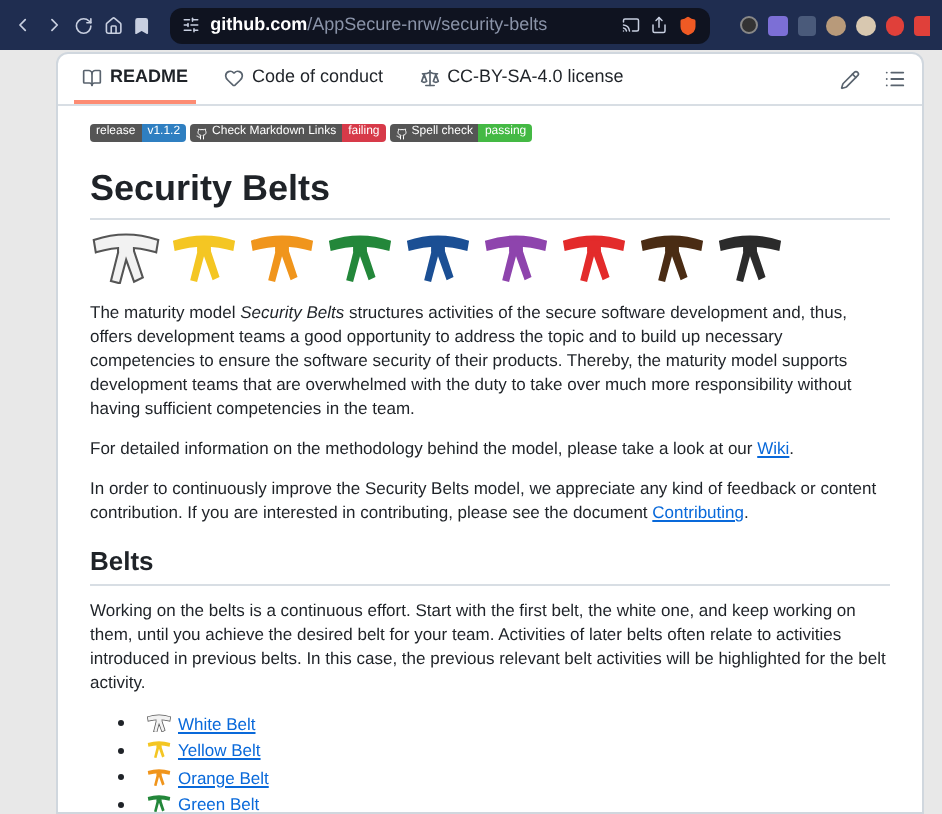 The image size is (942, 814). Describe the element at coordinates (113, 25) in the screenshot. I see `home-icon` at that location.